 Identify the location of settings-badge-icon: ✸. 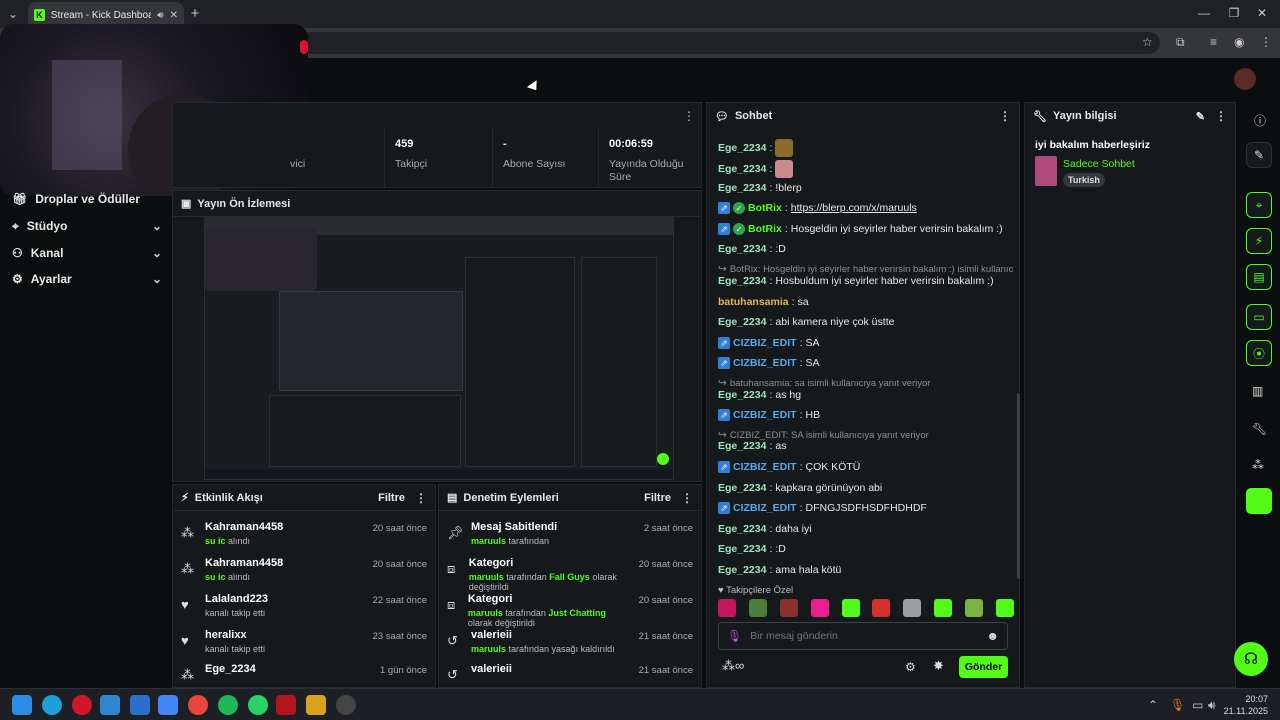
(938, 666).